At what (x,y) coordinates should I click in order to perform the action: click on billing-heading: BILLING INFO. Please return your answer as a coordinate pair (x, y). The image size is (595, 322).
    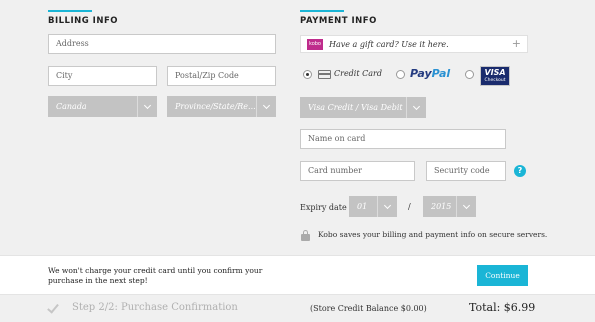
    Looking at the image, I should click on (83, 21).